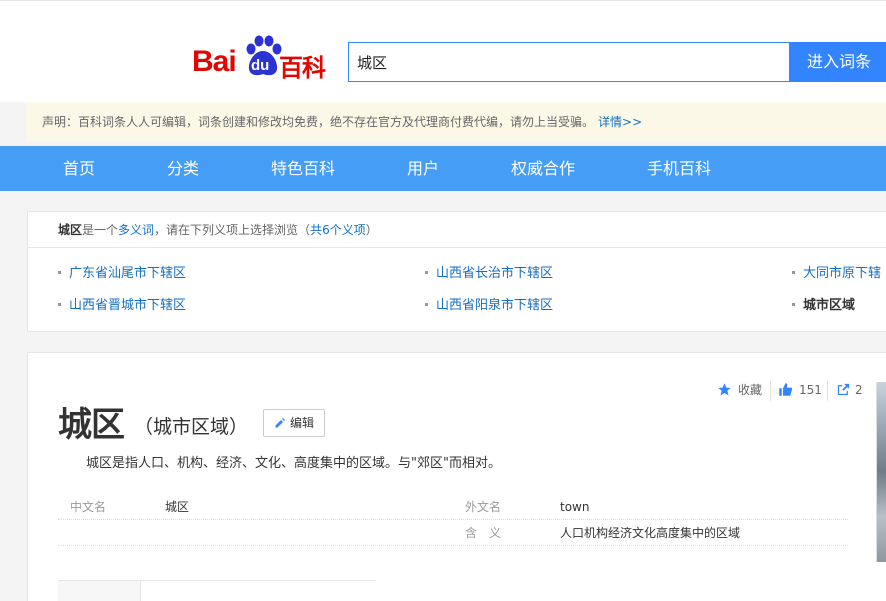 The width and height of the screenshot is (886, 601). I want to click on enter-entry-button: 进入词条, so click(837, 62).